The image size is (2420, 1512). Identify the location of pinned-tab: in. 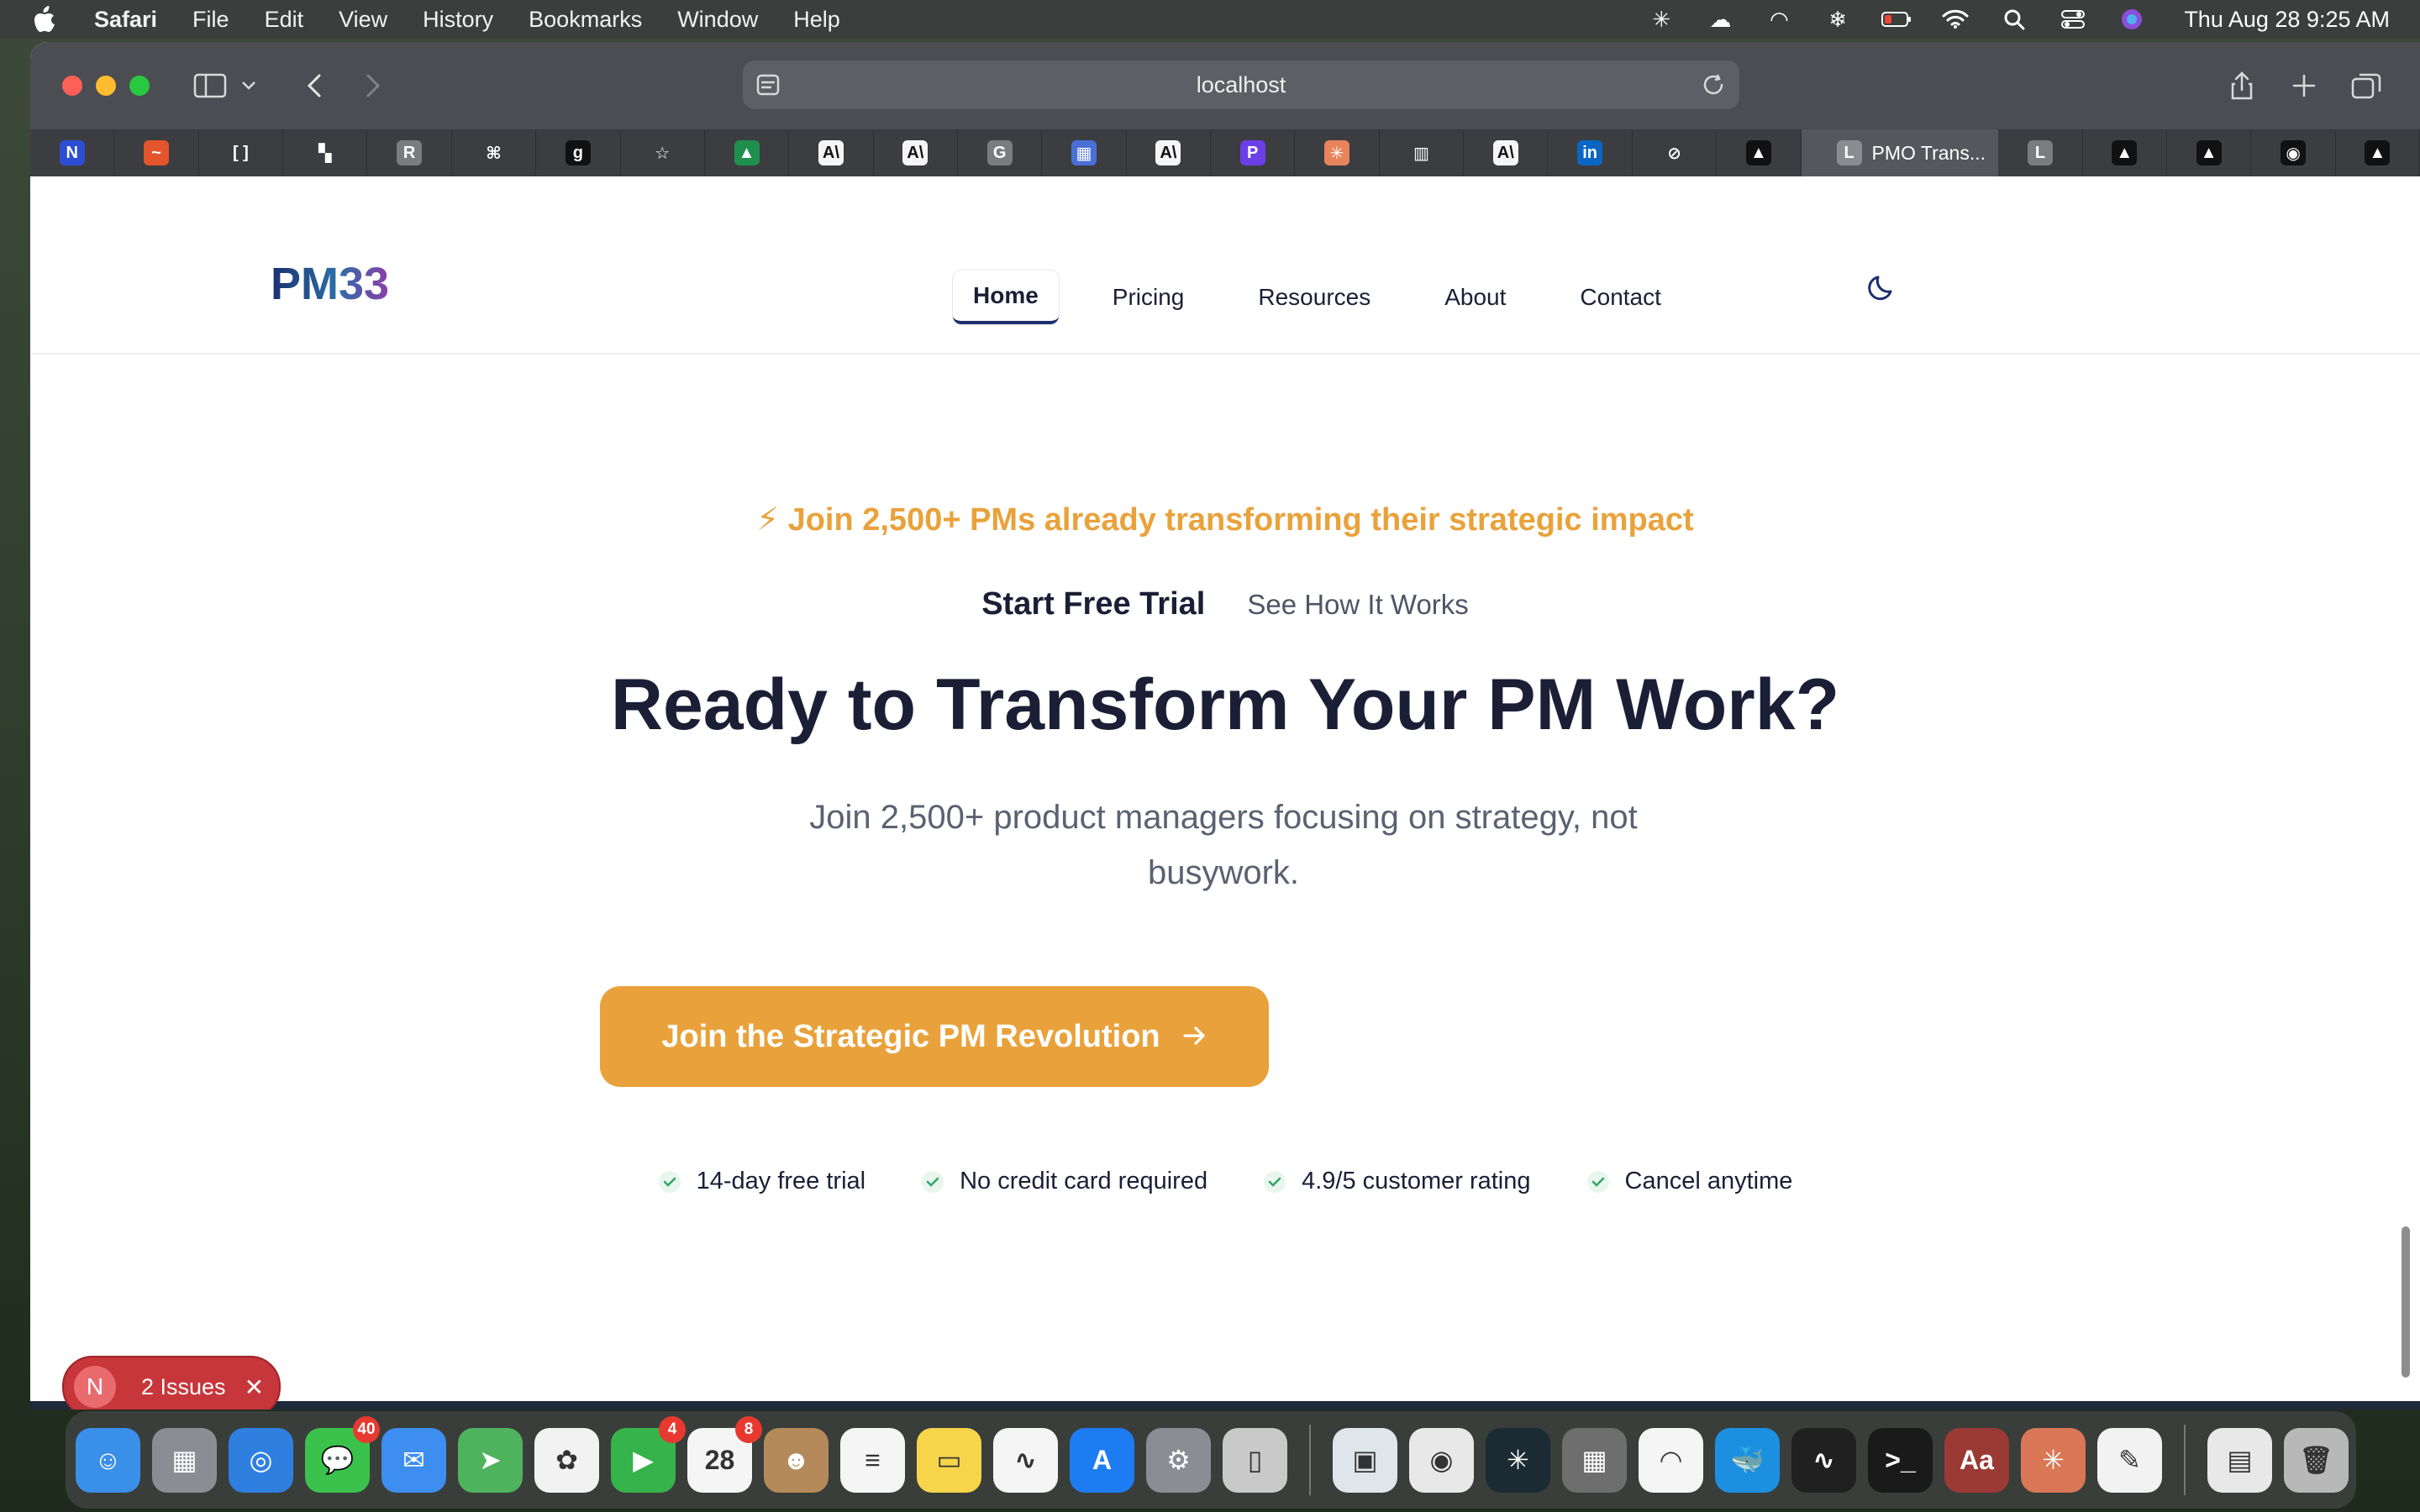
(1590, 152).